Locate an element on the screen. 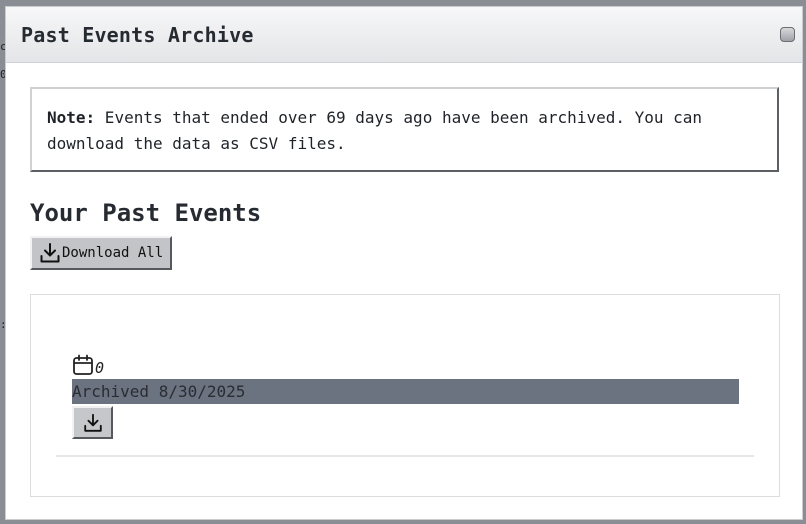 This screenshot has height=524, width=806. close-icon is located at coordinates (787, 34).